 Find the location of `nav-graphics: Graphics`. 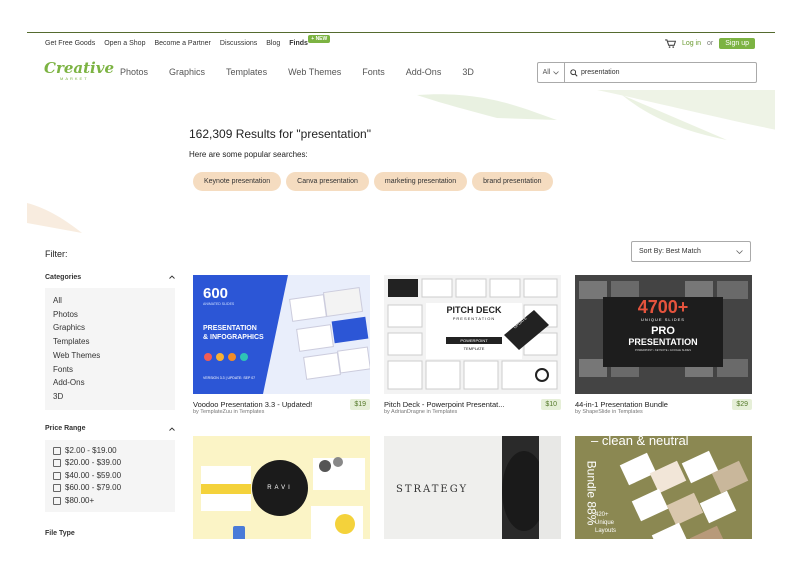

nav-graphics: Graphics is located at coordinates (187, 72).